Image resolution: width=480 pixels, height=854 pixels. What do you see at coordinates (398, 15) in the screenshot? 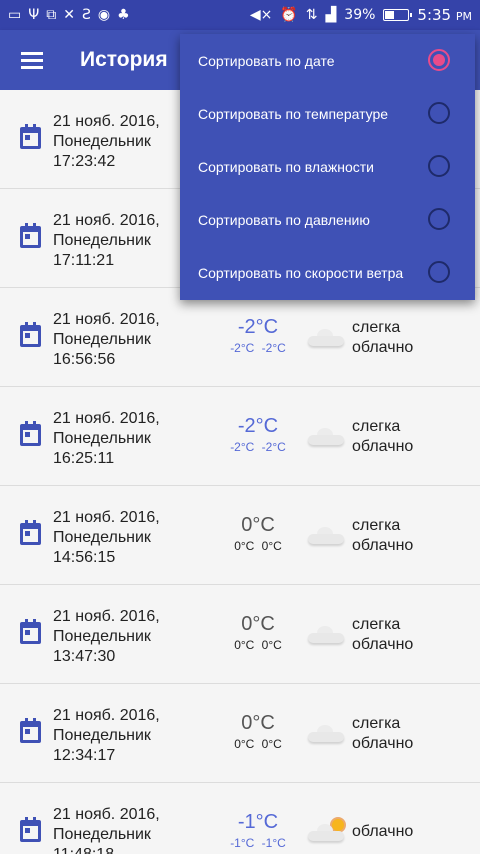
I see `battery-icon` at bounding box center [398, 15].